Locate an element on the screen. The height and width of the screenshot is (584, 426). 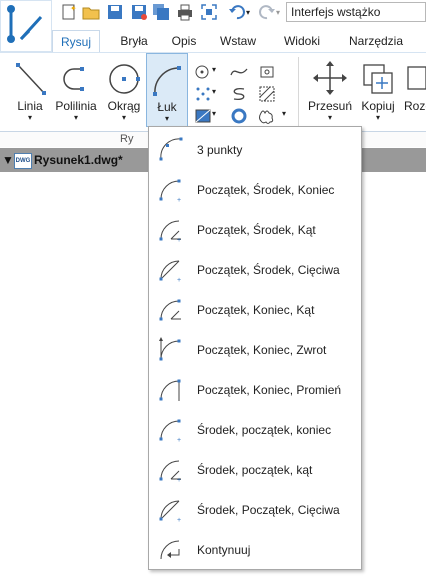
divide-icon is located at coordinates (203, 94).